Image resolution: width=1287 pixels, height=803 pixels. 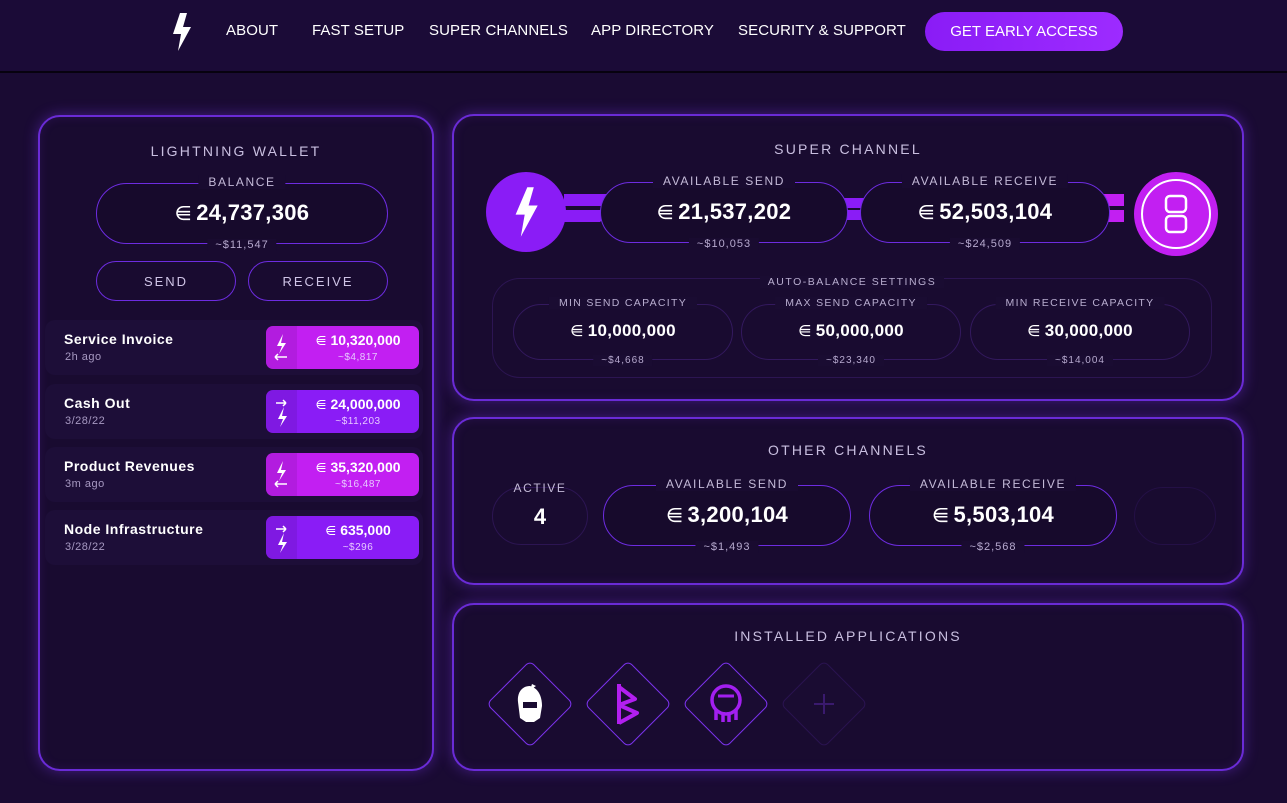 I want to click on active-value: 4, so click(x=540, y=516).